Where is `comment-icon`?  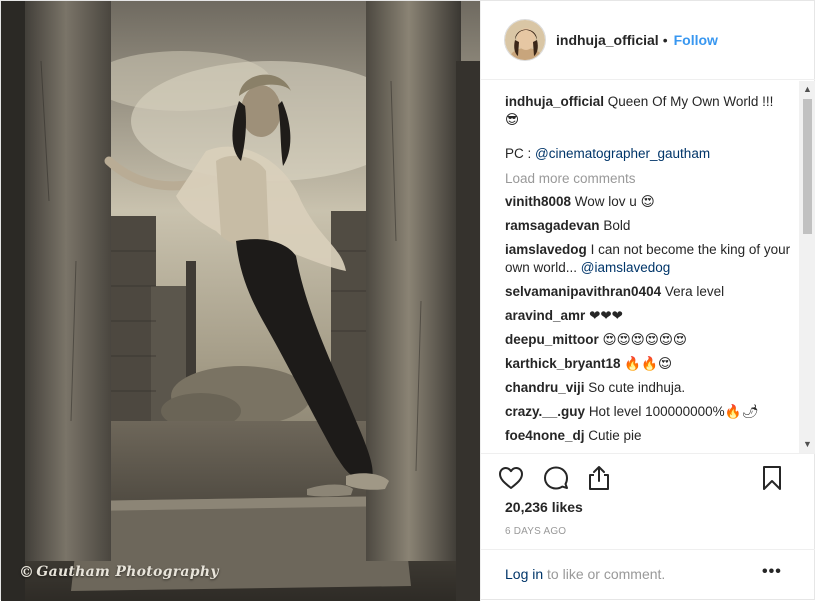
comment-icon is located at coordinates (556, 478).